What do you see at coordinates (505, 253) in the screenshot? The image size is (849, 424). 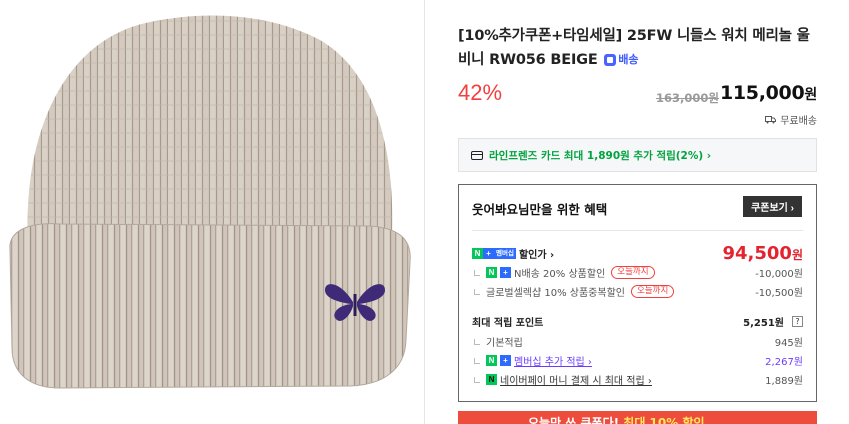 I see `membership-badge-label: 멤버십` at bounding box center [505, 253].